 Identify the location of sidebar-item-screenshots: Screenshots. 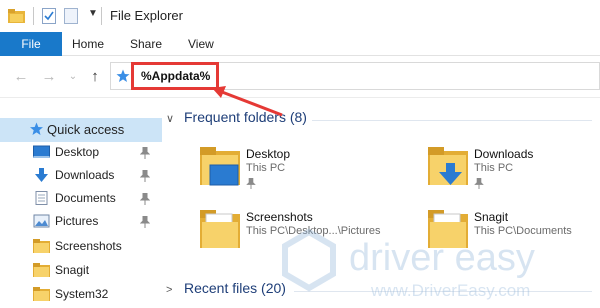
(81, 247).